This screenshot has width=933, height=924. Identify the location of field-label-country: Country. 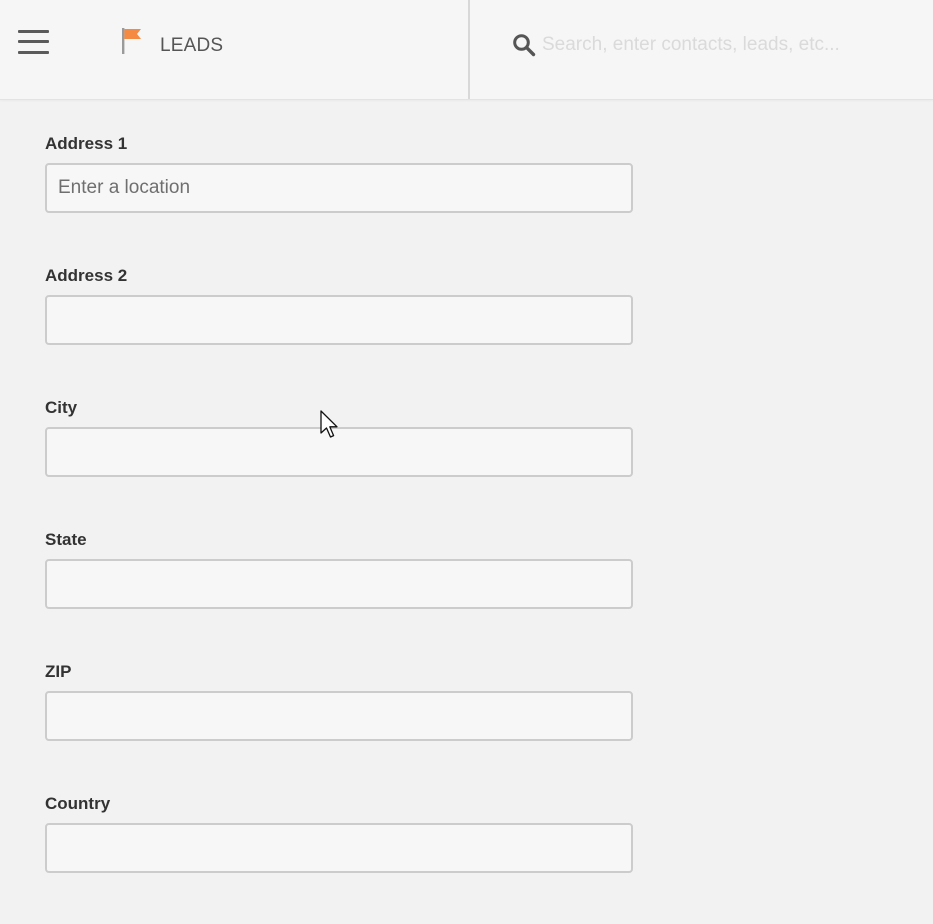
(78, 803).